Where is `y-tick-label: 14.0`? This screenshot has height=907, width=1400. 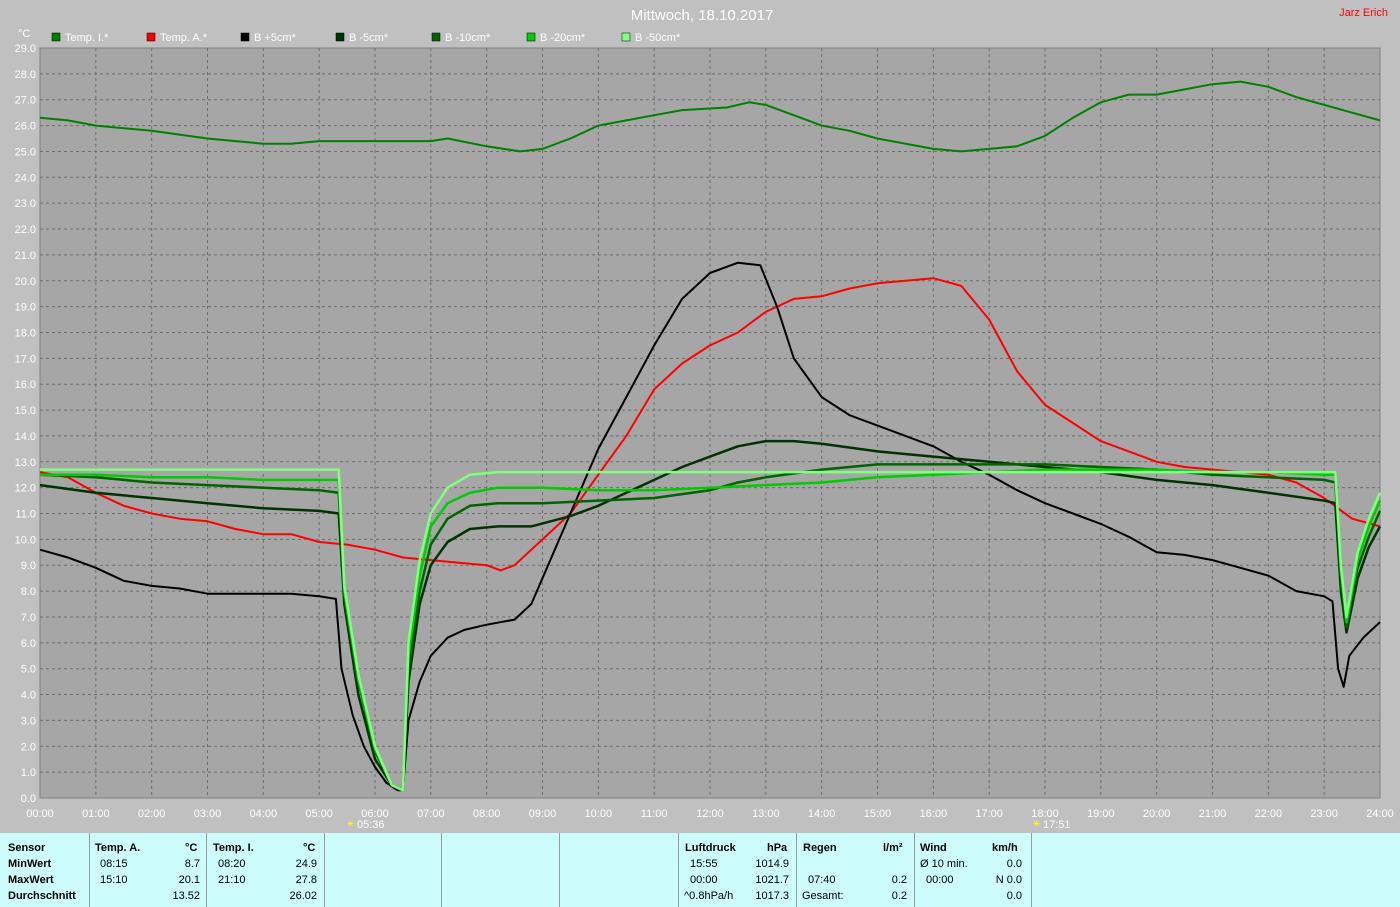
y-tick-label: 14.0 is located at coordinates (25, 437).